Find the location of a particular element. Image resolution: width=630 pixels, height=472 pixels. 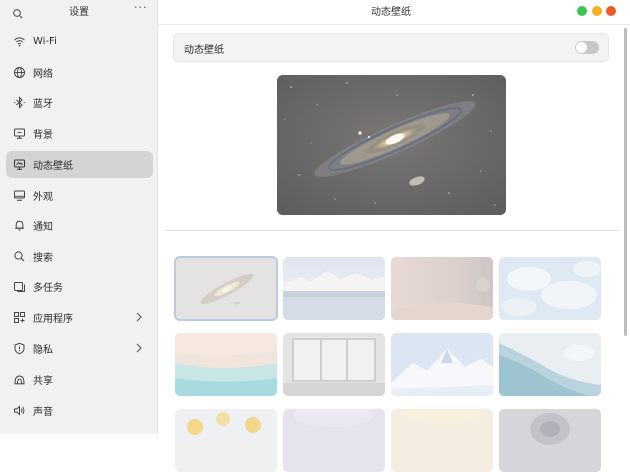

sidebar-item-label: 多任务 is located at coordinates (48, 288).